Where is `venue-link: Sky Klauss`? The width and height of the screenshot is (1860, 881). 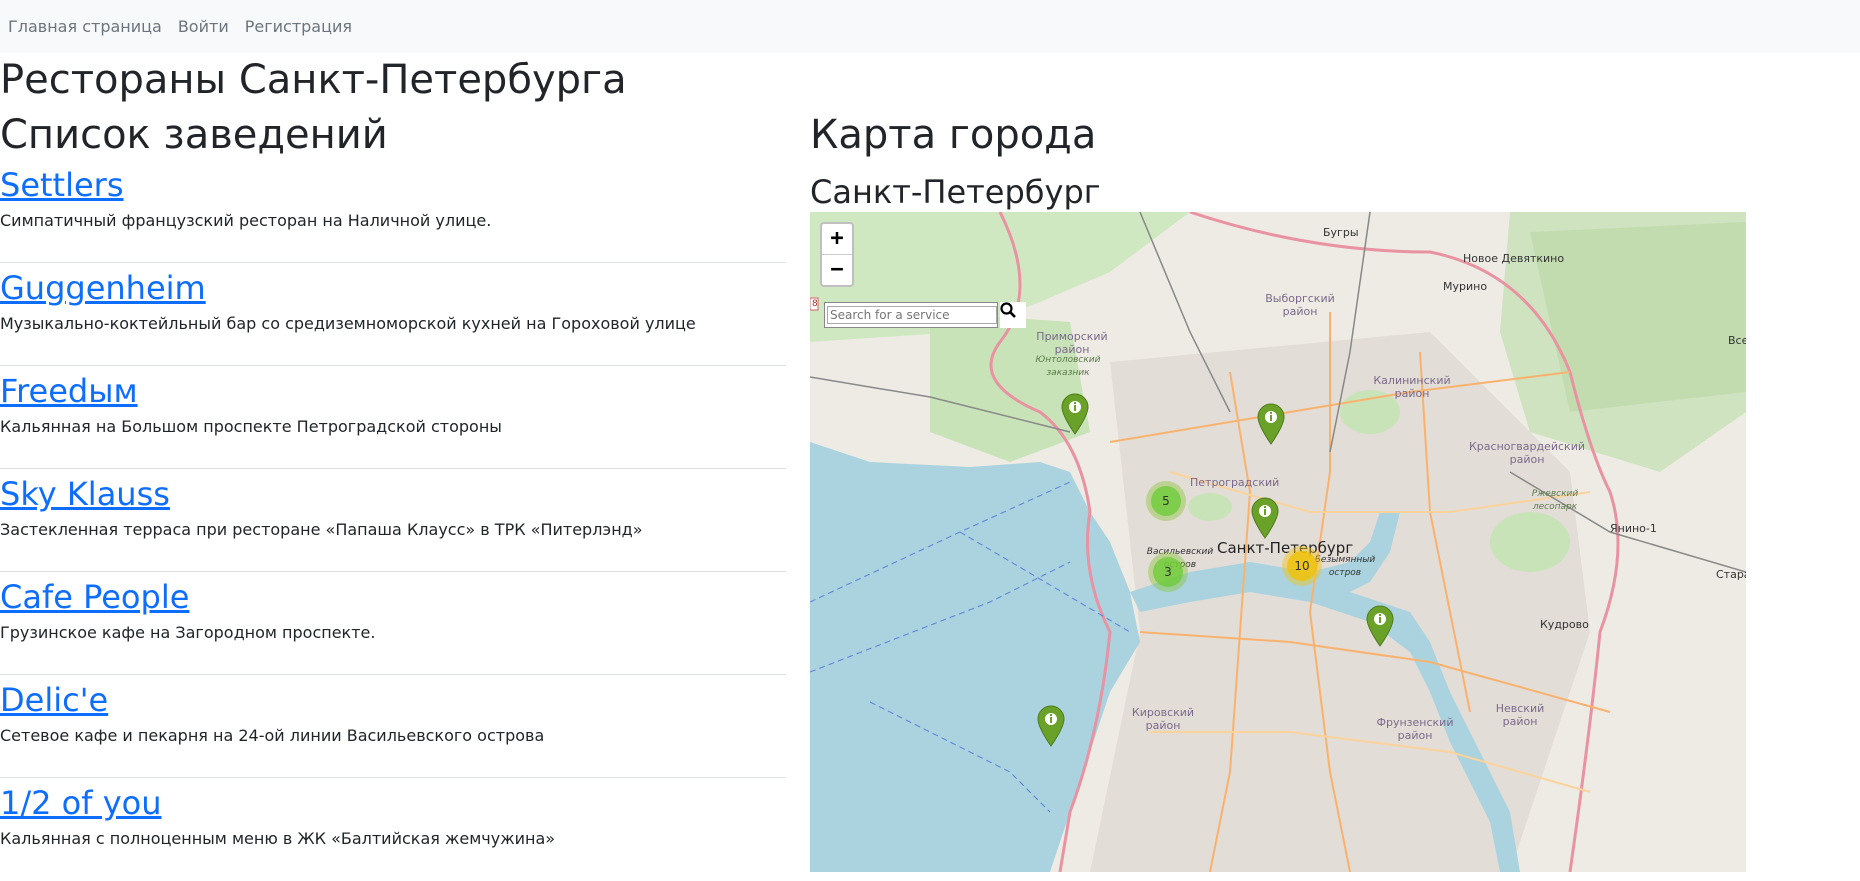
venue-link: Sky Klauss is located at coordinates (85, 494).